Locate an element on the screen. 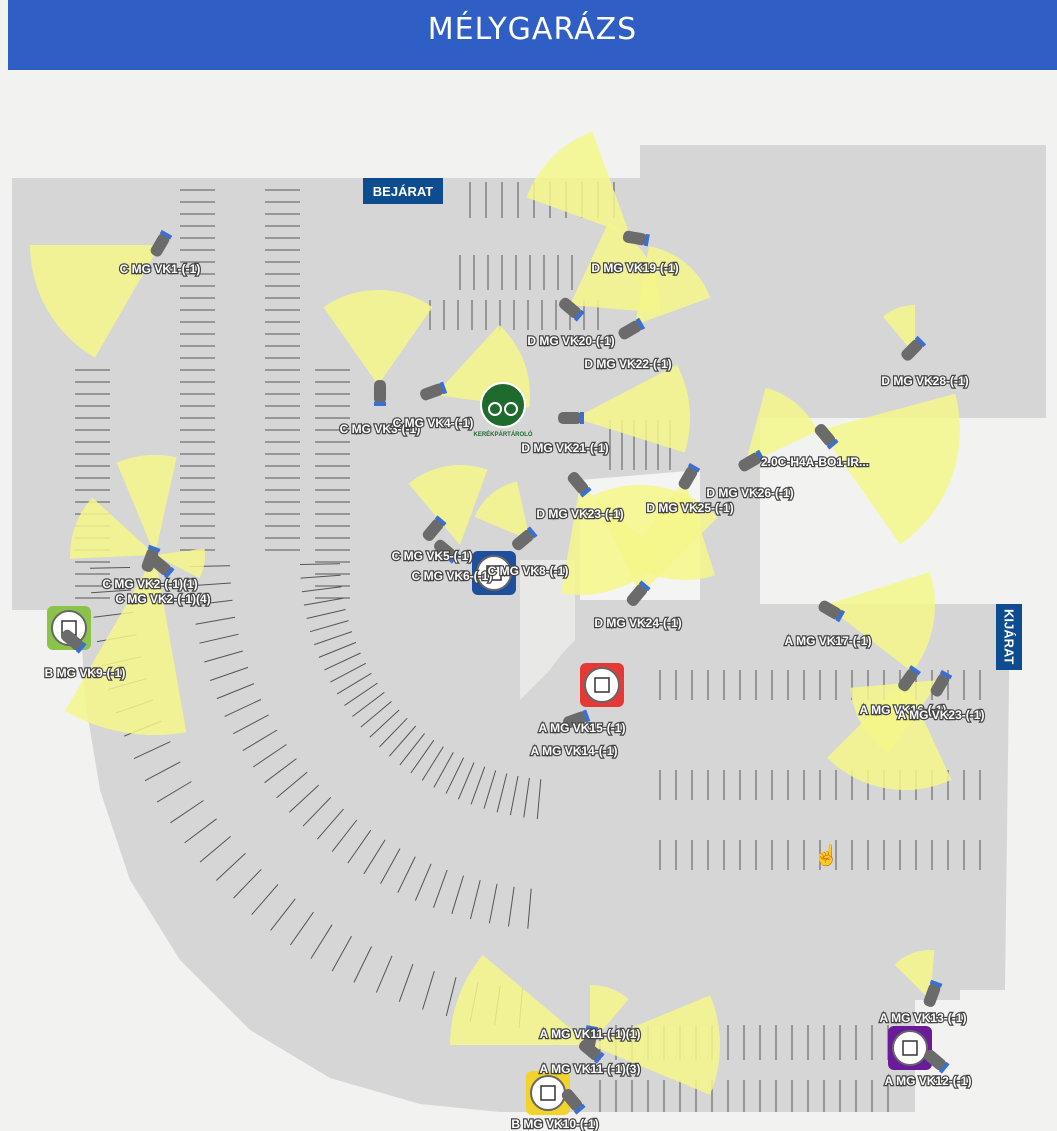 Image resolution: width=1057 pixels, height=1131 pixels. bike-icon is located at coordinates (503, 405).